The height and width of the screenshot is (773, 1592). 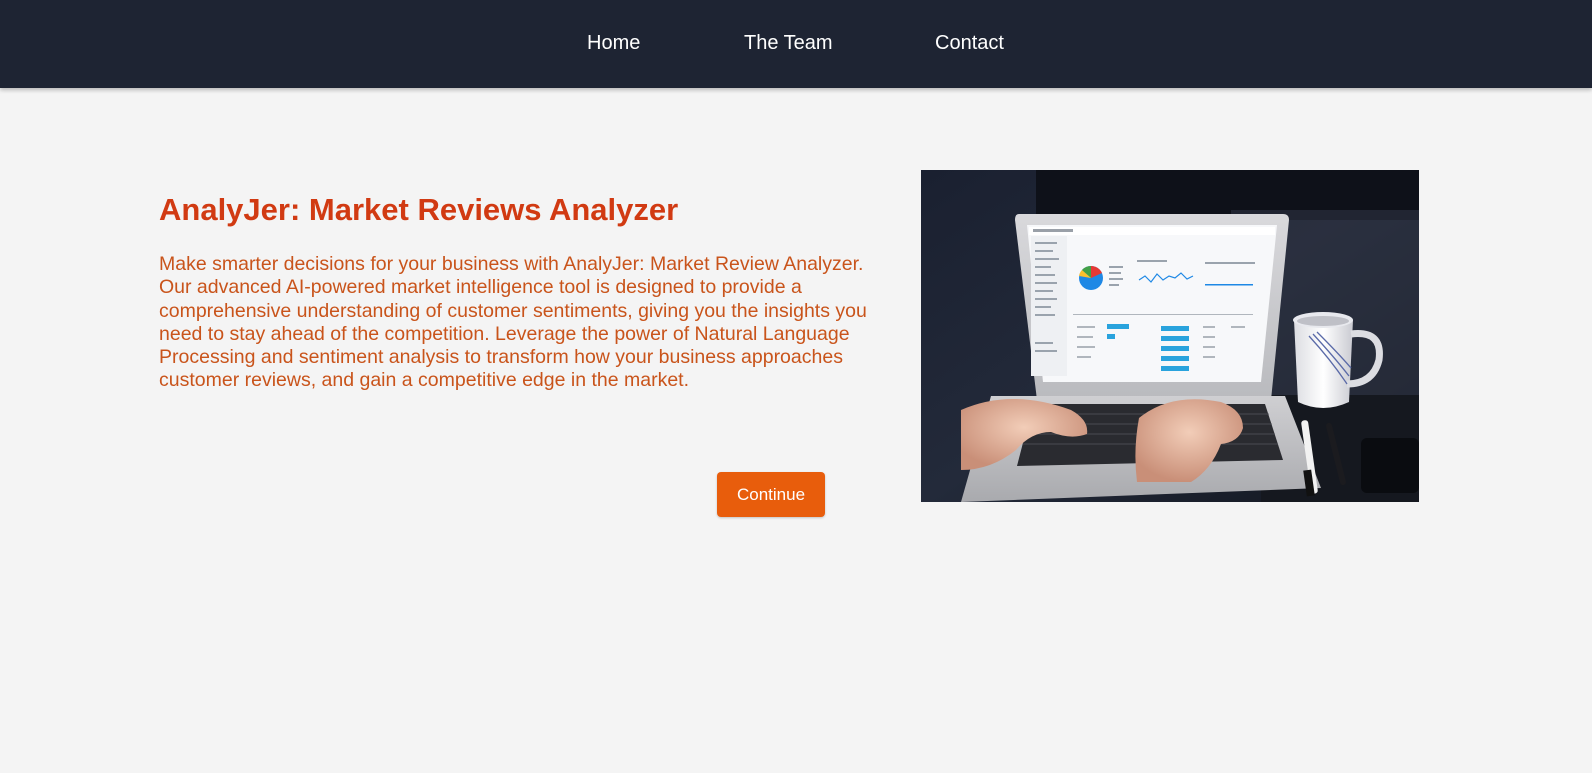 I want to click on laptop-analytics-photo, so click(x=1170, y=336).